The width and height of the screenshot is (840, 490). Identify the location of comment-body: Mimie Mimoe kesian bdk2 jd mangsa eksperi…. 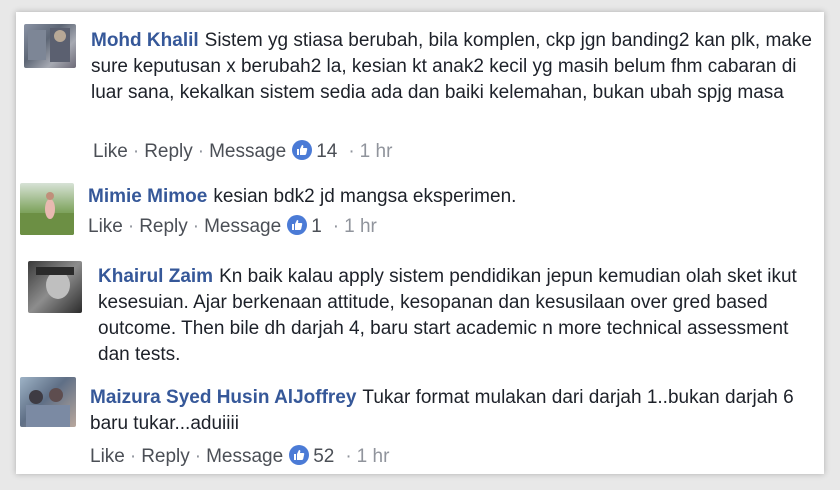
(453, 197).